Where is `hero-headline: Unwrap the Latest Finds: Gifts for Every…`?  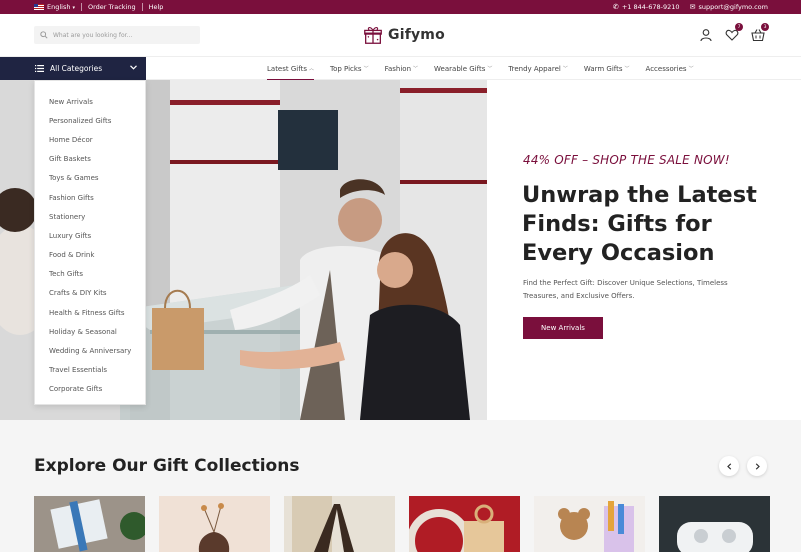 hero-headline: Unwrap the Latest Finds: Gifts for Every… is located at coordinates (639, 224).